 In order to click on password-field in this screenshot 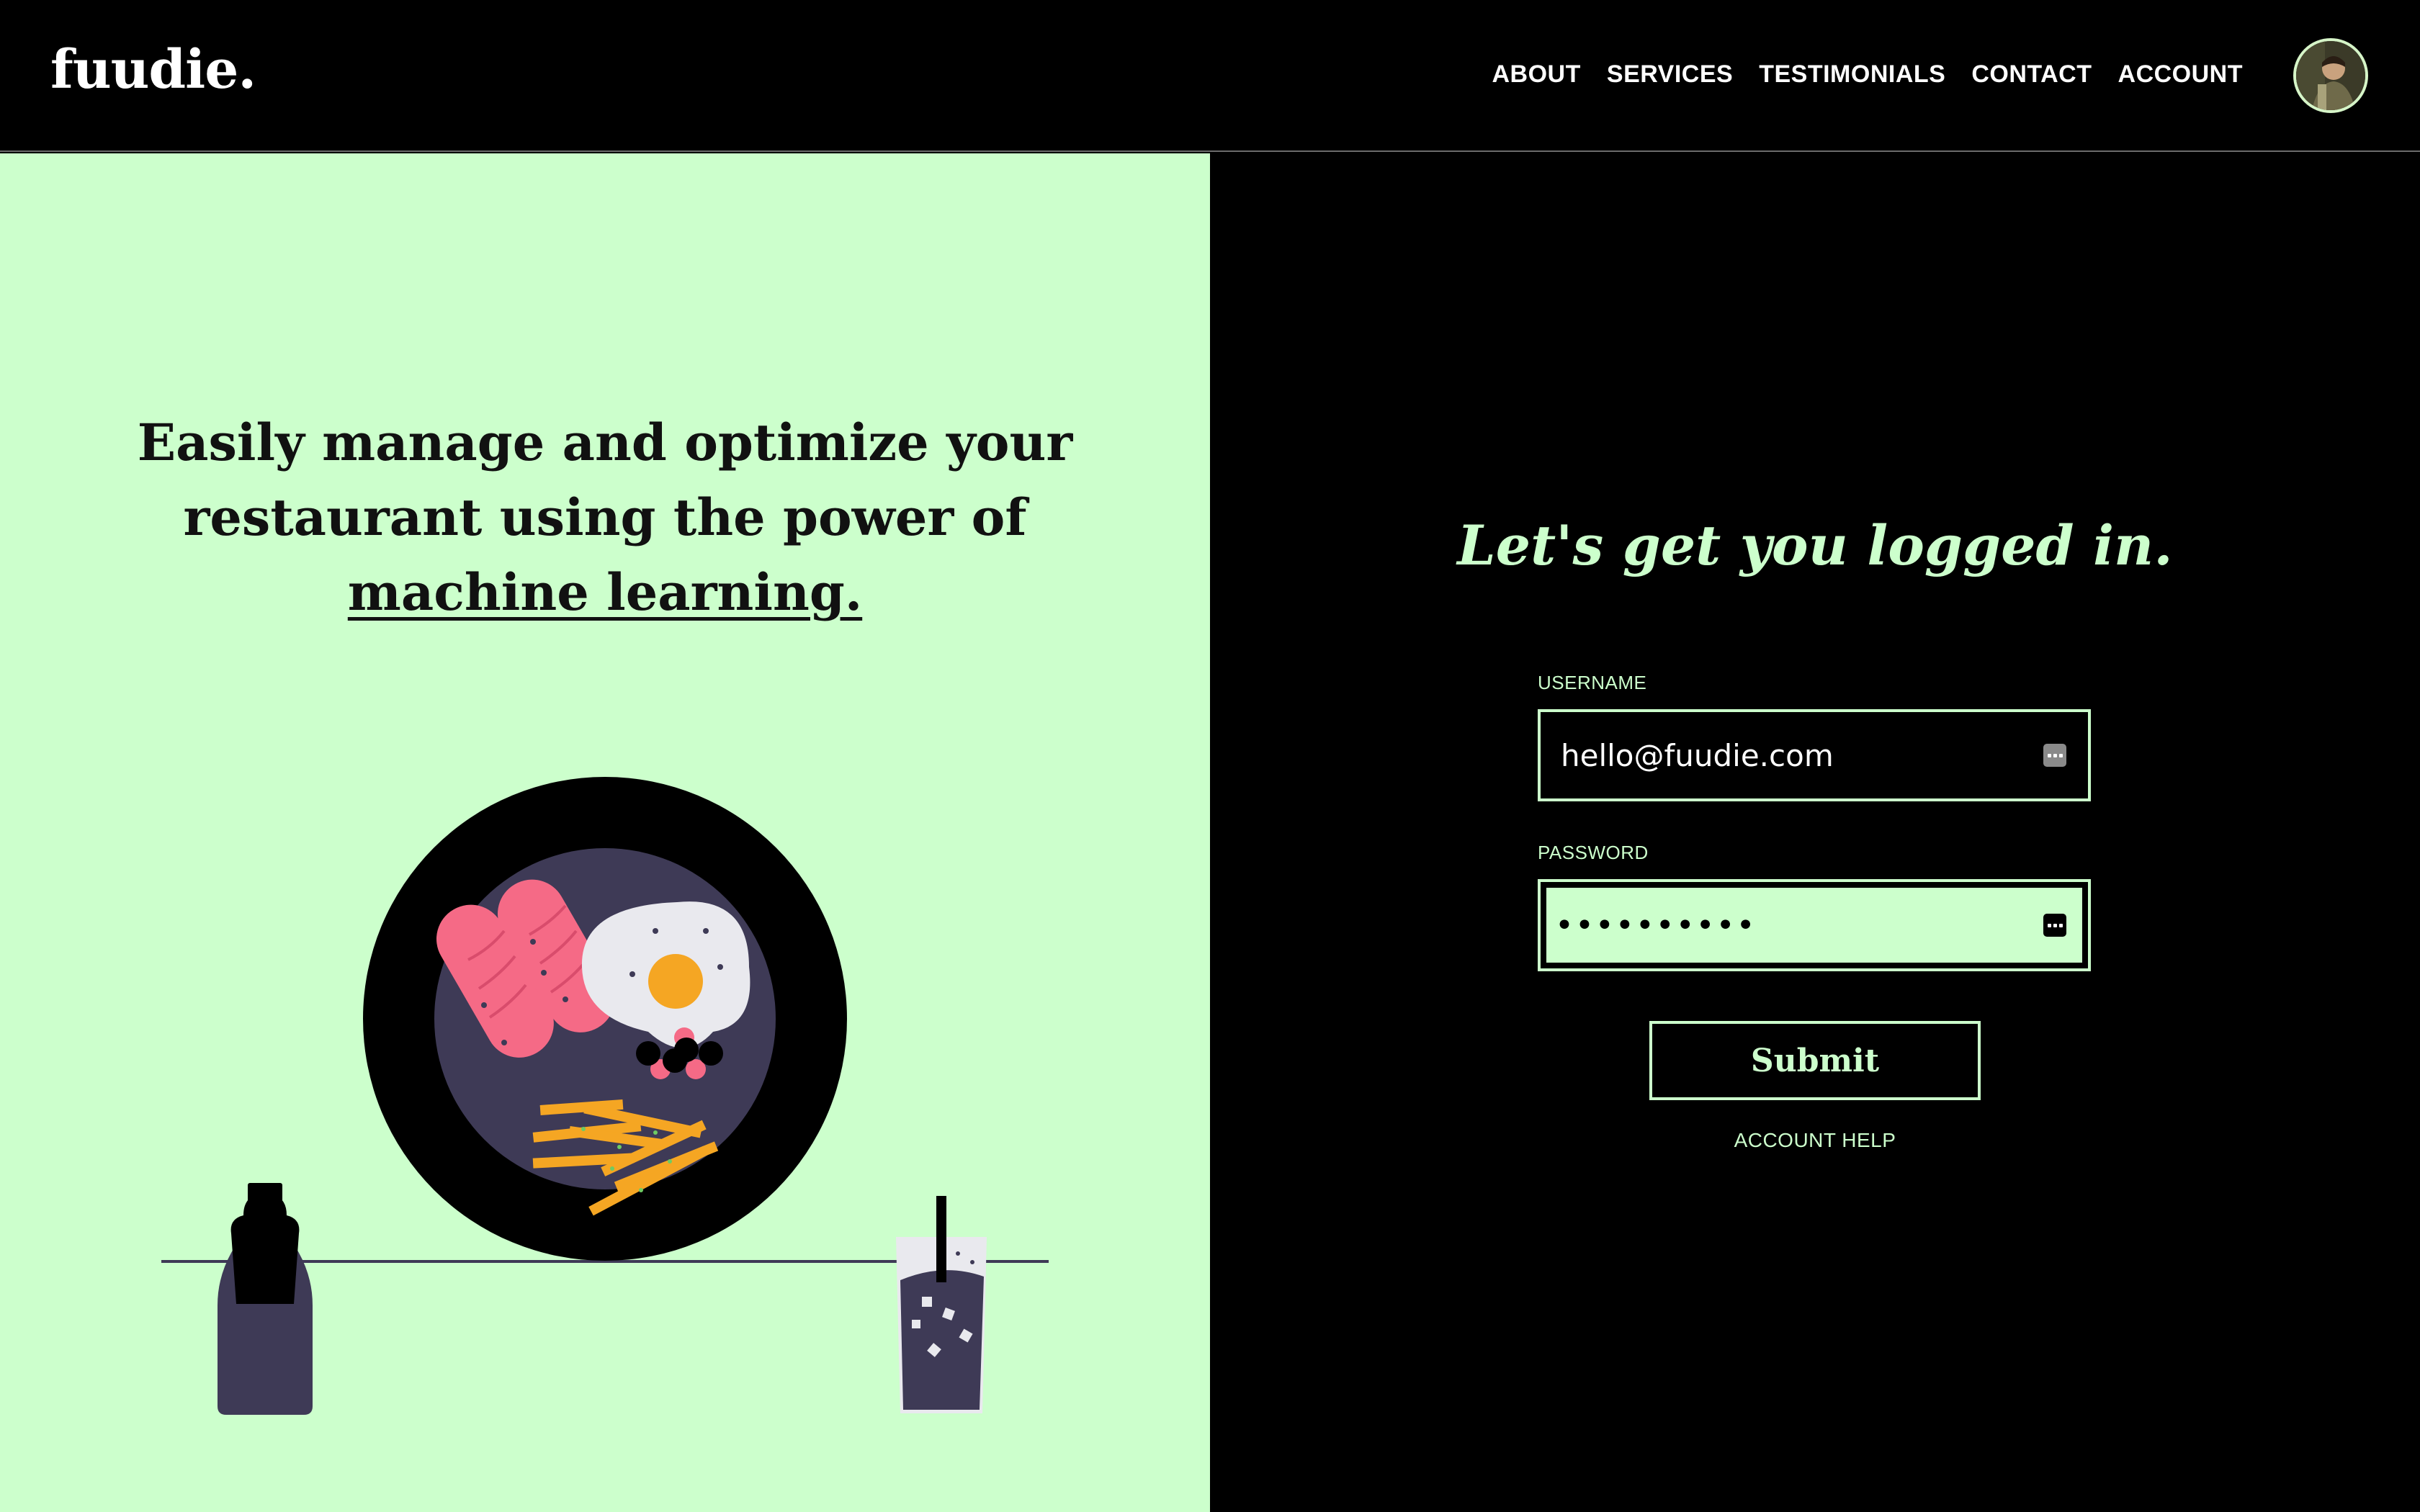, I will do `click(1814, 925)`.